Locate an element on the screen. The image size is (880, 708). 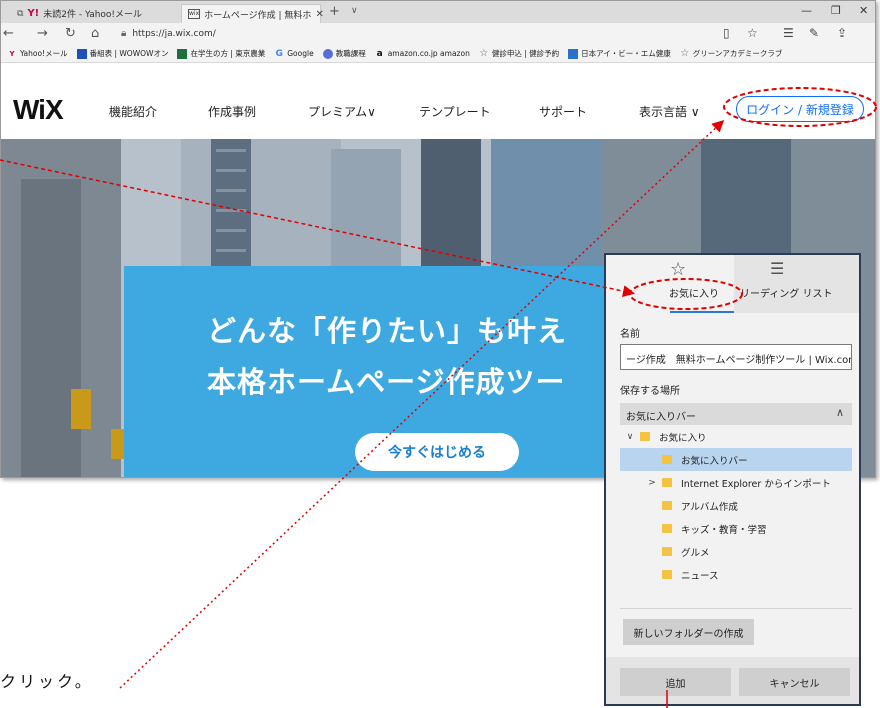
tab-preview-icon: ⧉ is located at coordinates (20, 14).